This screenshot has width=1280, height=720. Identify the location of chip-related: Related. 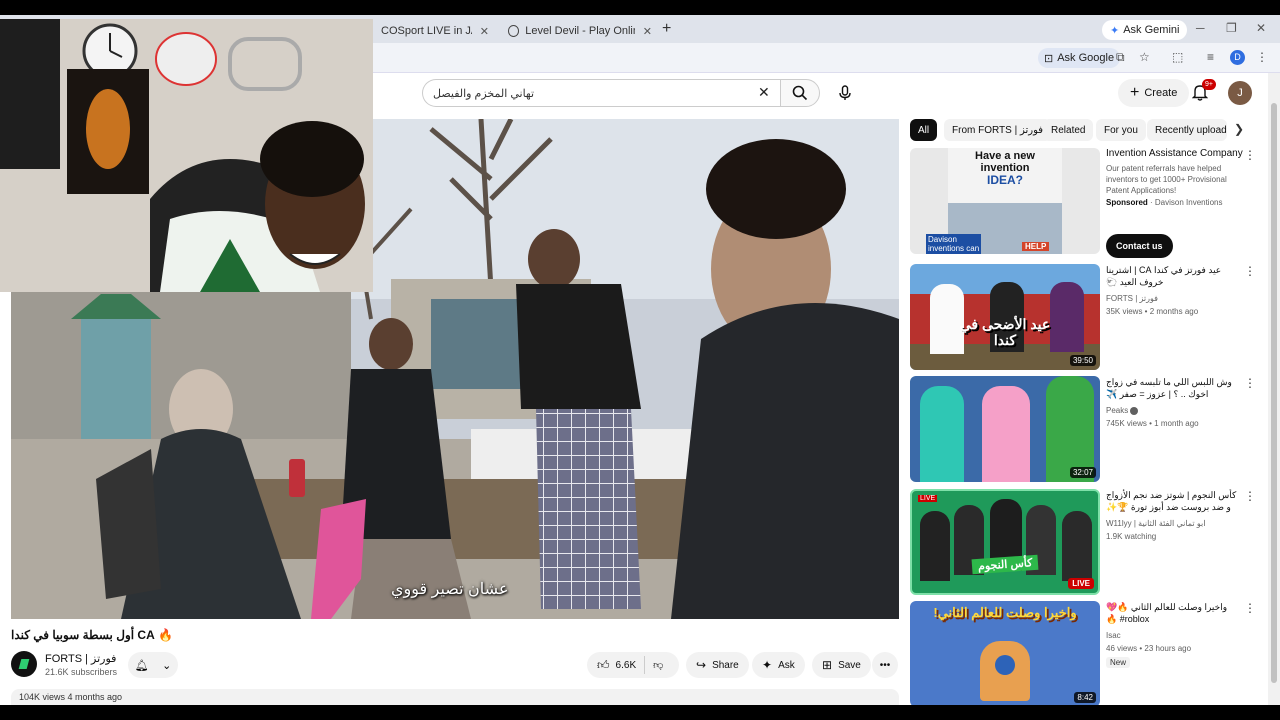
(1068, 130).